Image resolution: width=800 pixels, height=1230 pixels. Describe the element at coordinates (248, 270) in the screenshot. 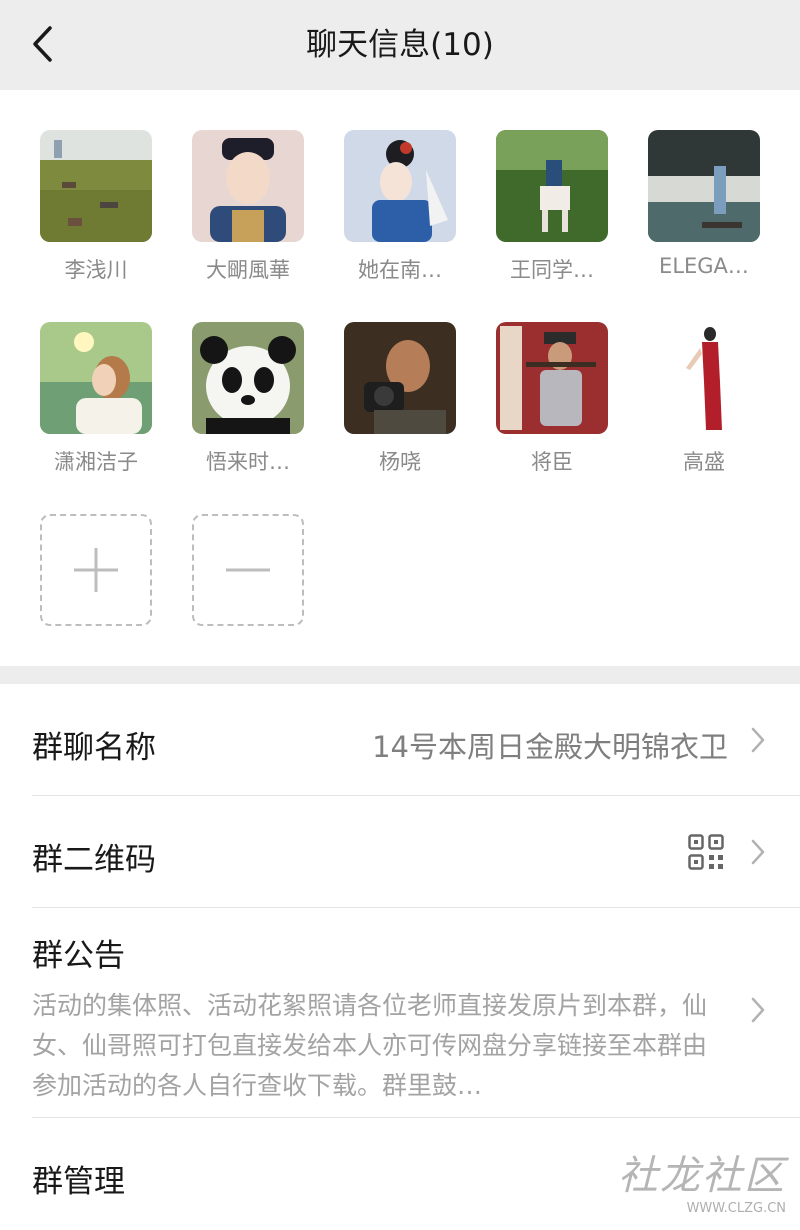

I see `member-name: 大朙風華` at that location.